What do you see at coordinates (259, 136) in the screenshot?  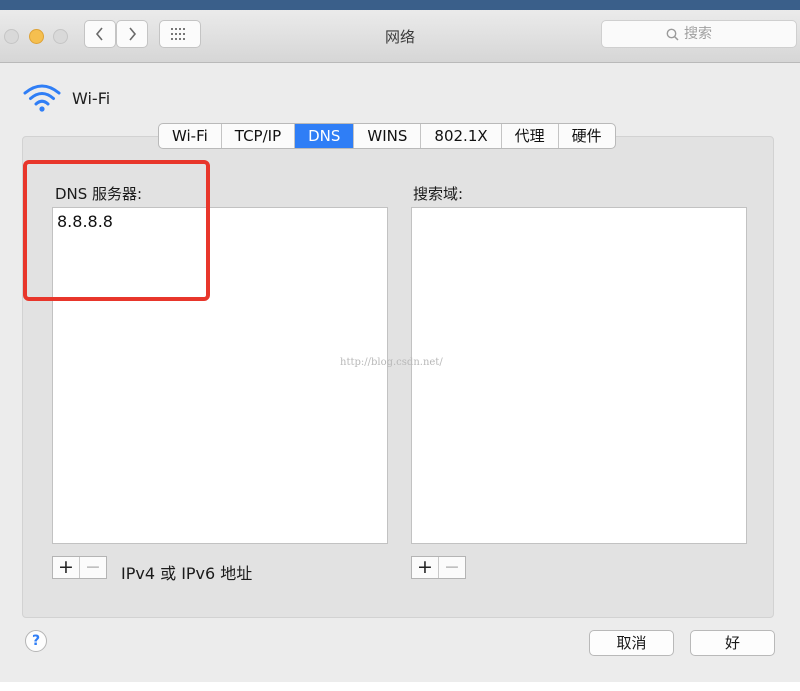 I see `tab-tcpip: TCP/IP` at bounding box center [259, 136].